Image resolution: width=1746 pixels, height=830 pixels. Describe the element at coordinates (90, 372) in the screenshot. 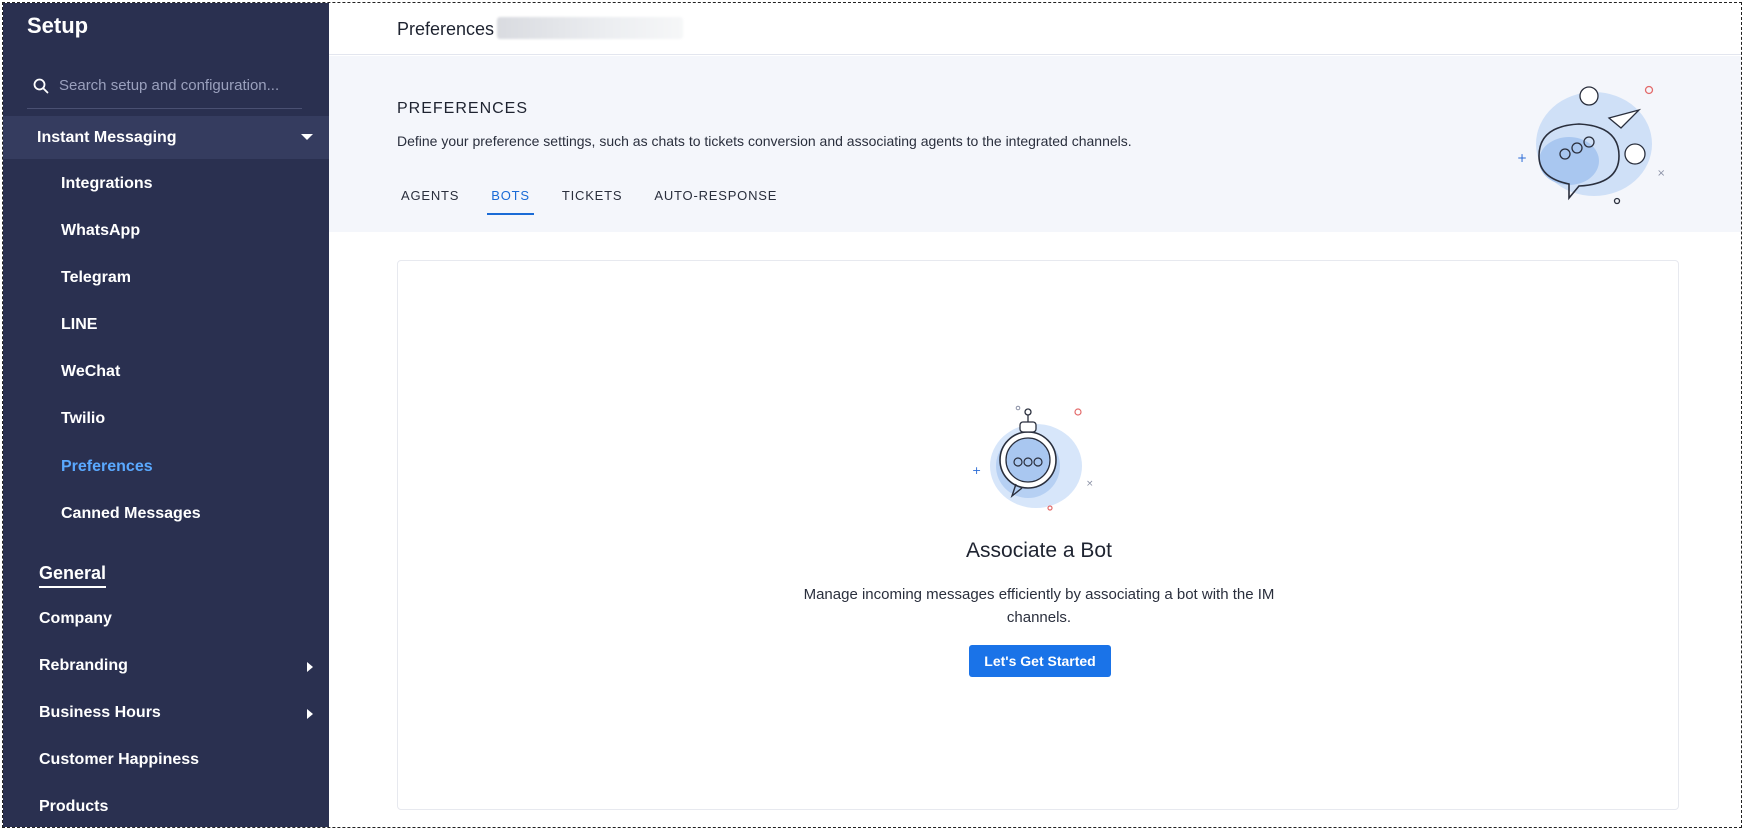

I see `sidebar-item-wechat: WeChat` at that location.